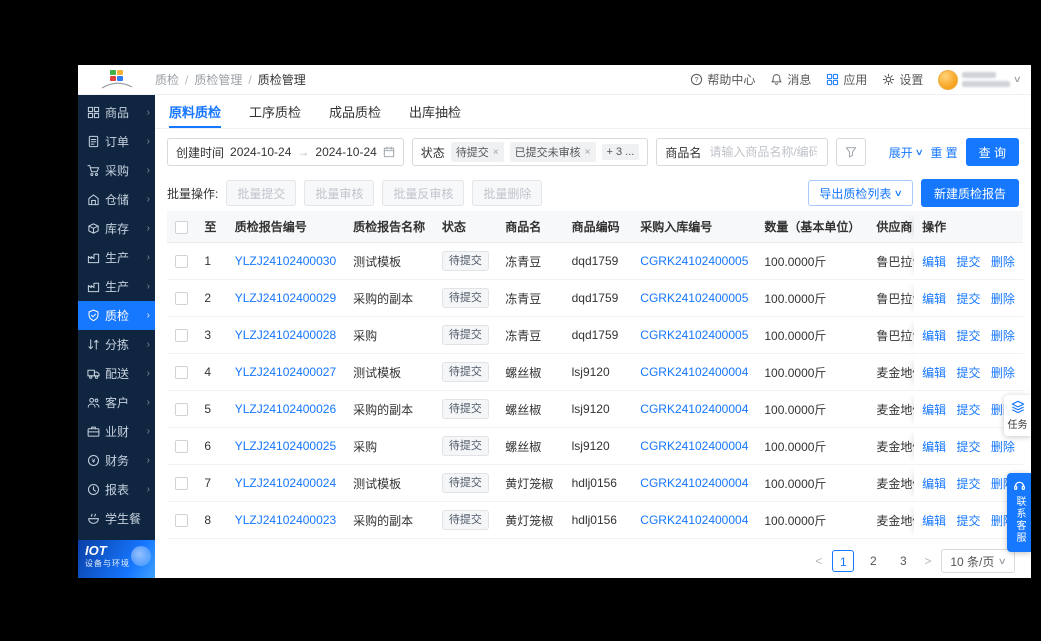 Image resolution: width=1041 pixels, height=641 pixels. I want to click on apps-link: 应用, so click(846, 79).